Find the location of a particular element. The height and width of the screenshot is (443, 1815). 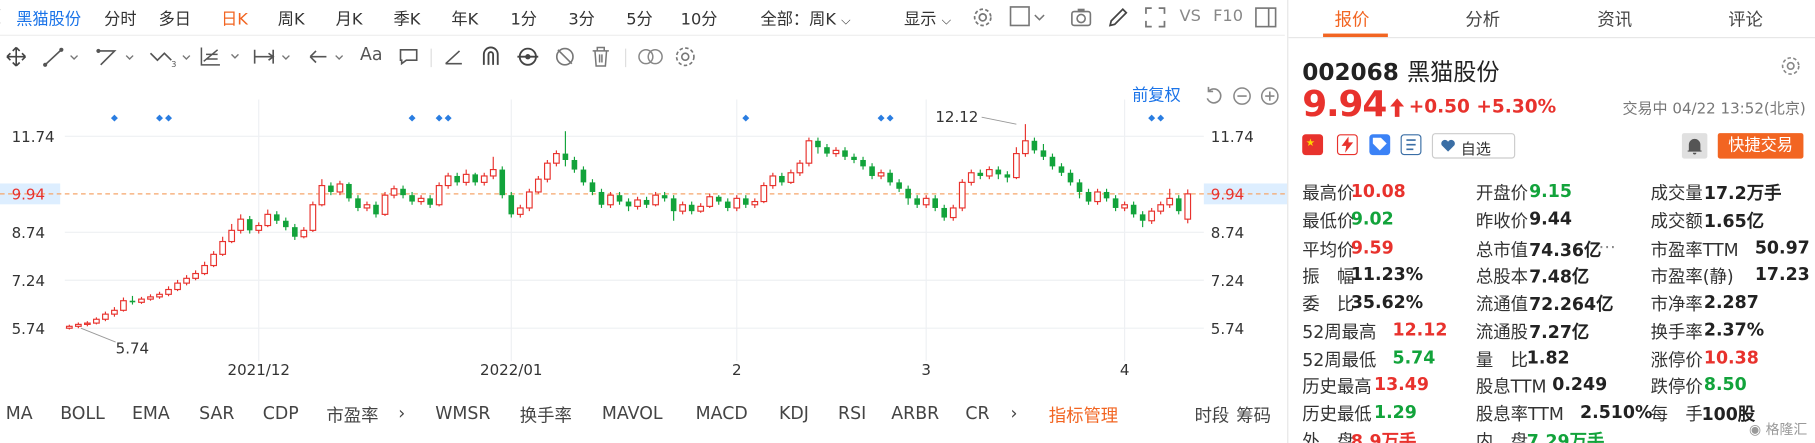

indicator-10: KDJ is located at coordinates (794, 413).